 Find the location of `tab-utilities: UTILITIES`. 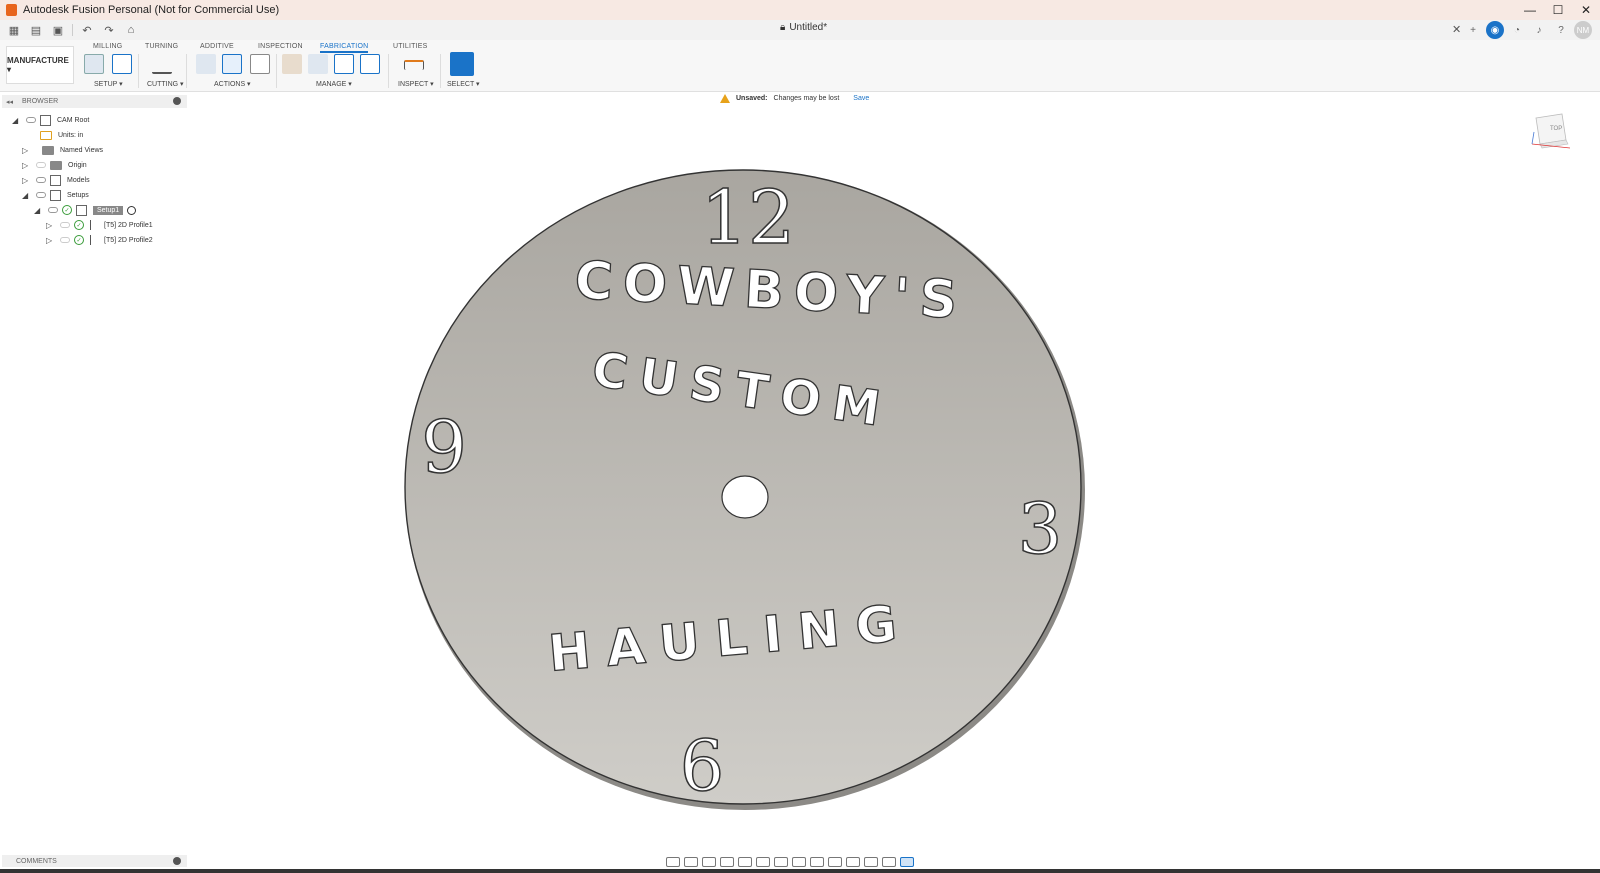

tab-utilities: UTILITIES is located at coordinates (410, 46).